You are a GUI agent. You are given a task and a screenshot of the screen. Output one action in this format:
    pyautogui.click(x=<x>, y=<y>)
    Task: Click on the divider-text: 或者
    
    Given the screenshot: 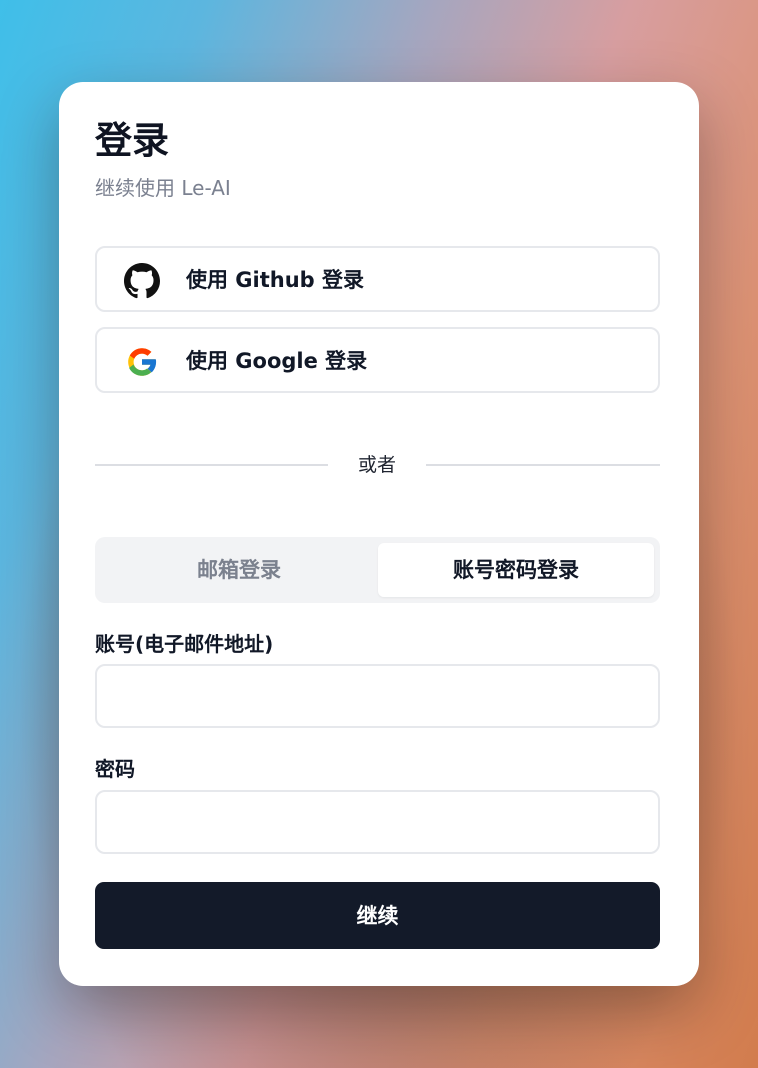 What is the action you would take?
    pyautogui.click(x=376, y=465)
    